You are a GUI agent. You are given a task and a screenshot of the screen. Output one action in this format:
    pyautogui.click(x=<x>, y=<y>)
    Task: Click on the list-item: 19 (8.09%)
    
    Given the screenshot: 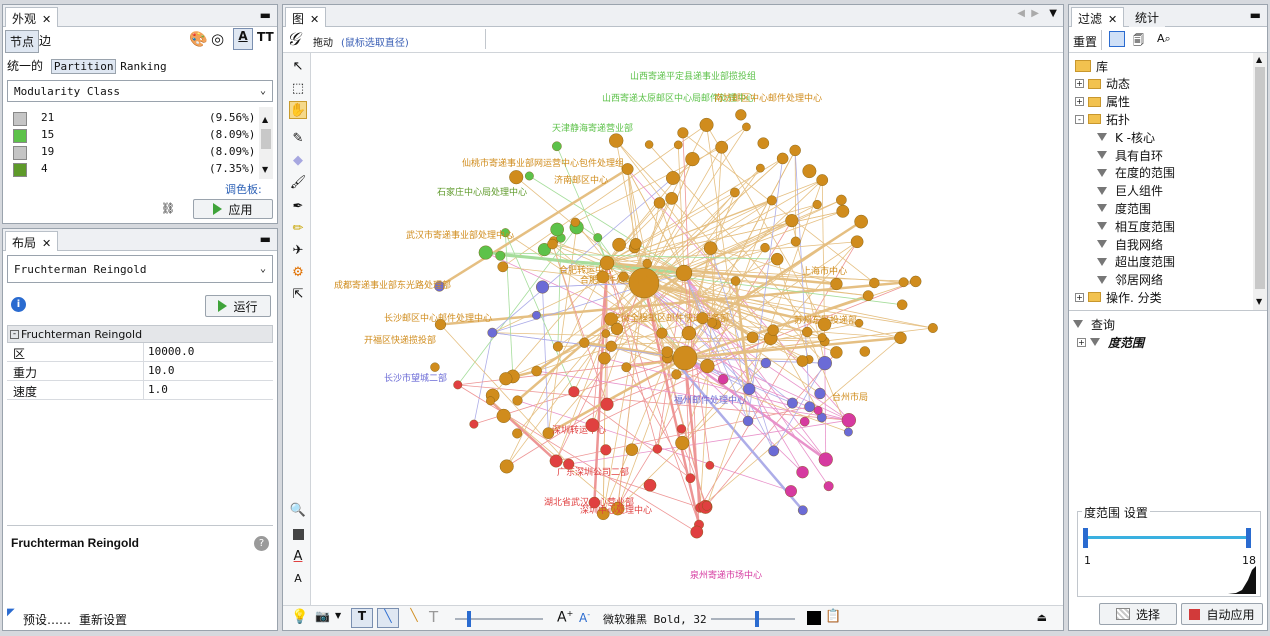 What is the action you would take?
    pyautogui.click(x=134, y=153)
    